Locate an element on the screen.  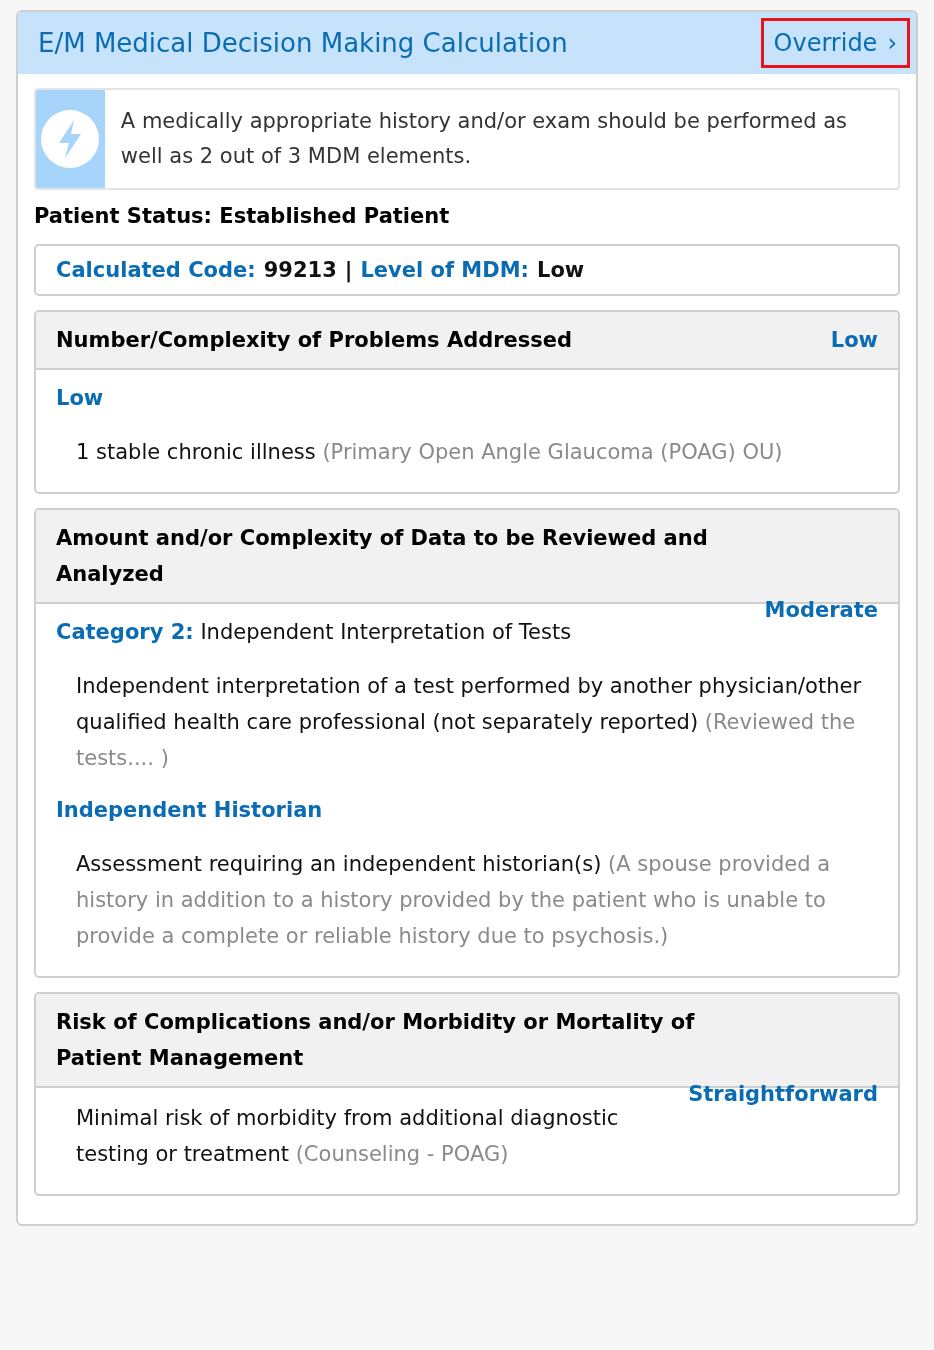
level-label: Level of MDM: is located at coordinates (444, 270).